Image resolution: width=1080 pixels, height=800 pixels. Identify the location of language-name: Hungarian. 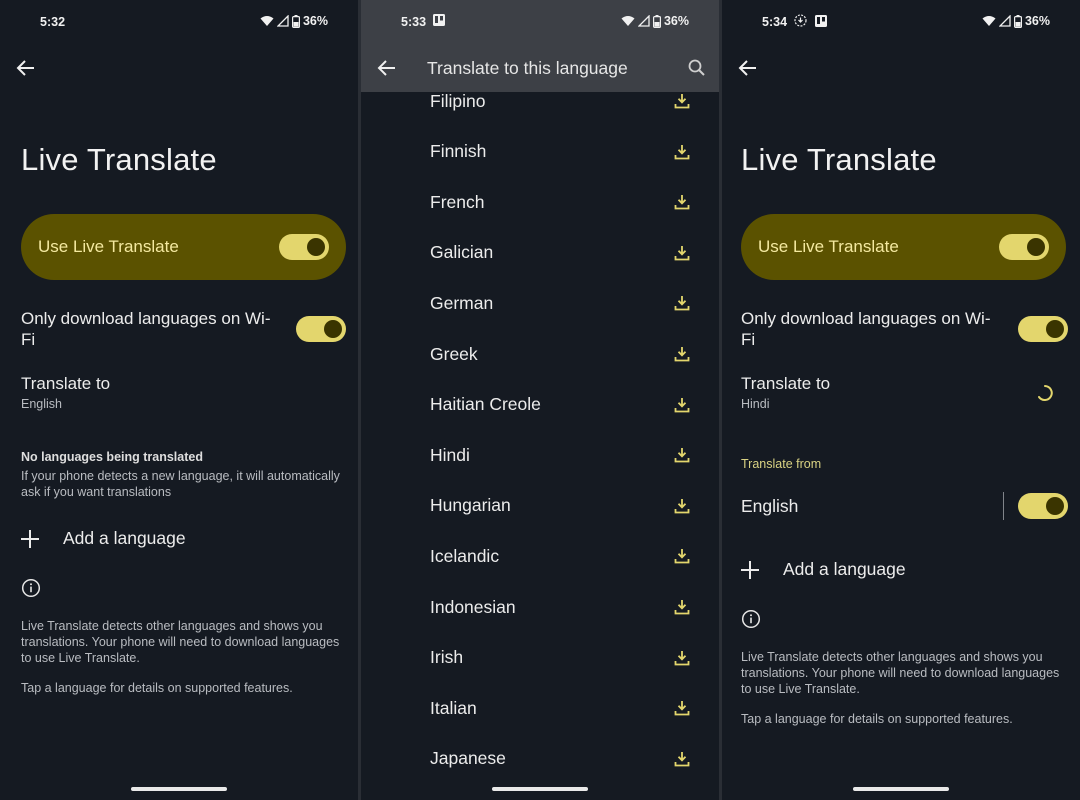
(470, 505).